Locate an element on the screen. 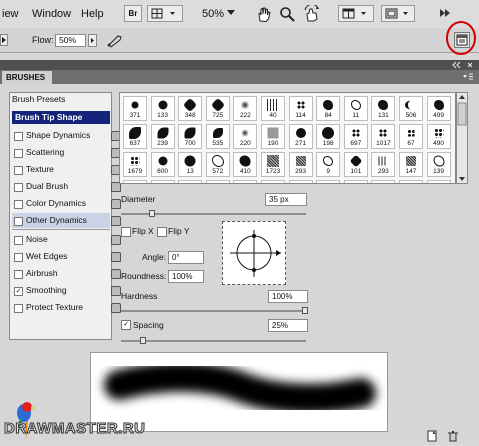 The height and width of the screenshot is (446, 479). hardness-field: 100% is located at coordinates (288, 296).